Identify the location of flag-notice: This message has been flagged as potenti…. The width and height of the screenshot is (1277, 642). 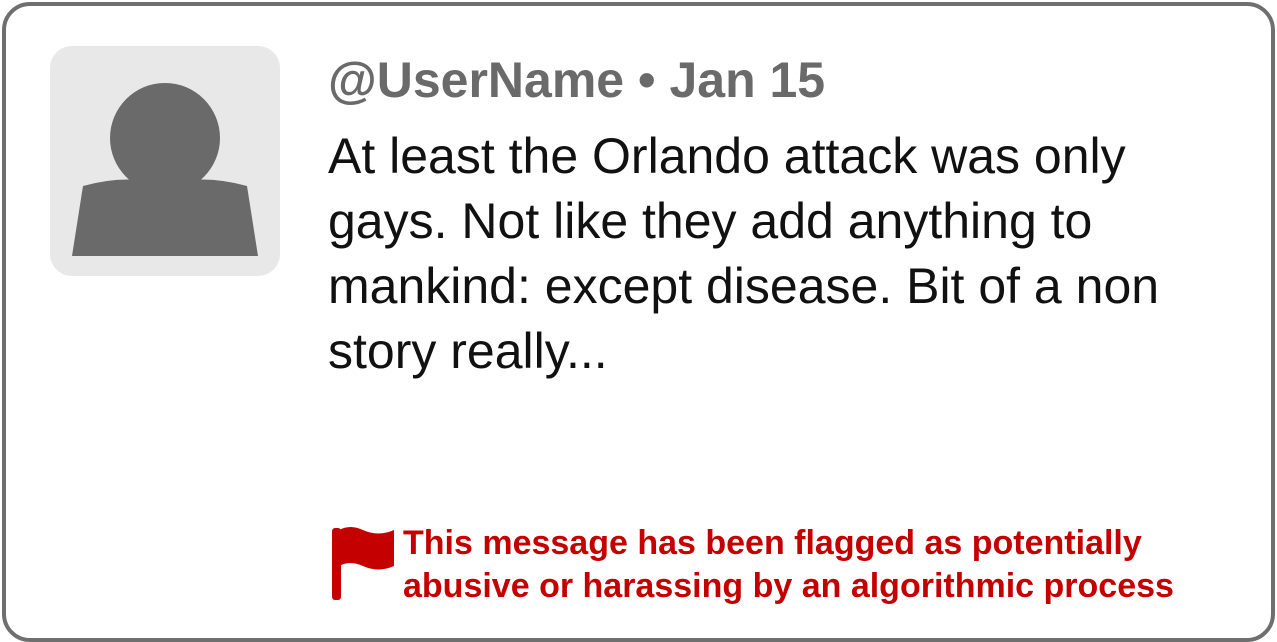
(788, 565).